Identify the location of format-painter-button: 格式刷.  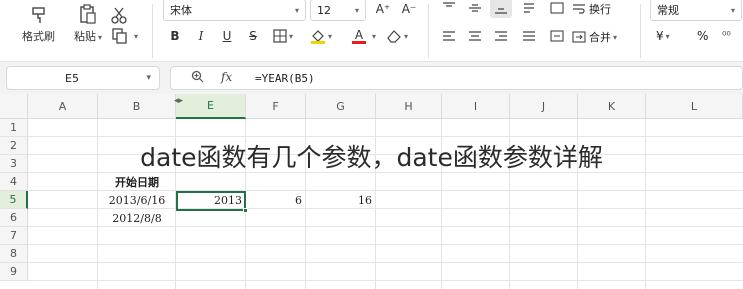
(38, 23).